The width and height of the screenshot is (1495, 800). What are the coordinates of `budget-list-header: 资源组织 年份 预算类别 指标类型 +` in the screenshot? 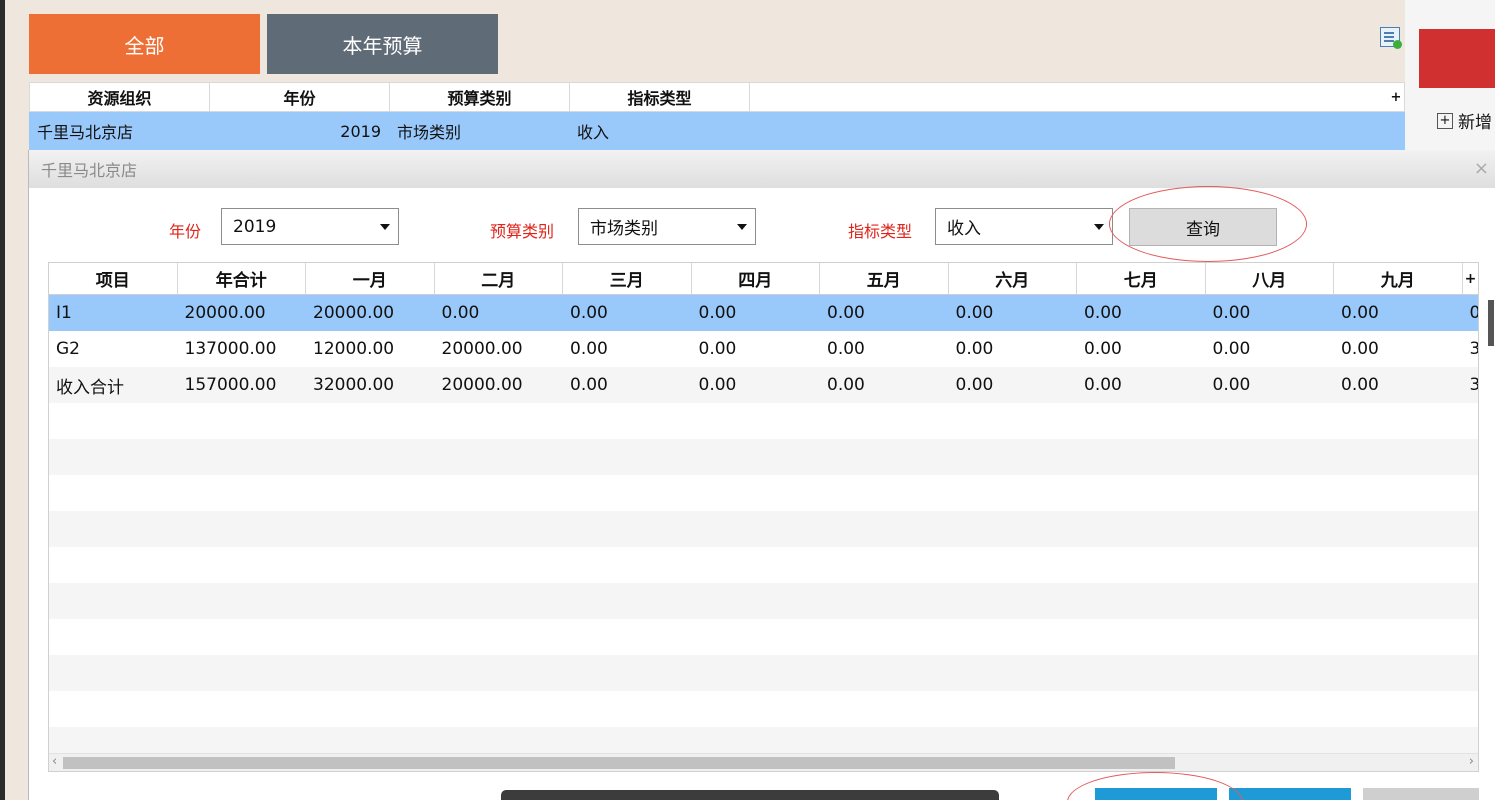 It's located at (717, 97).